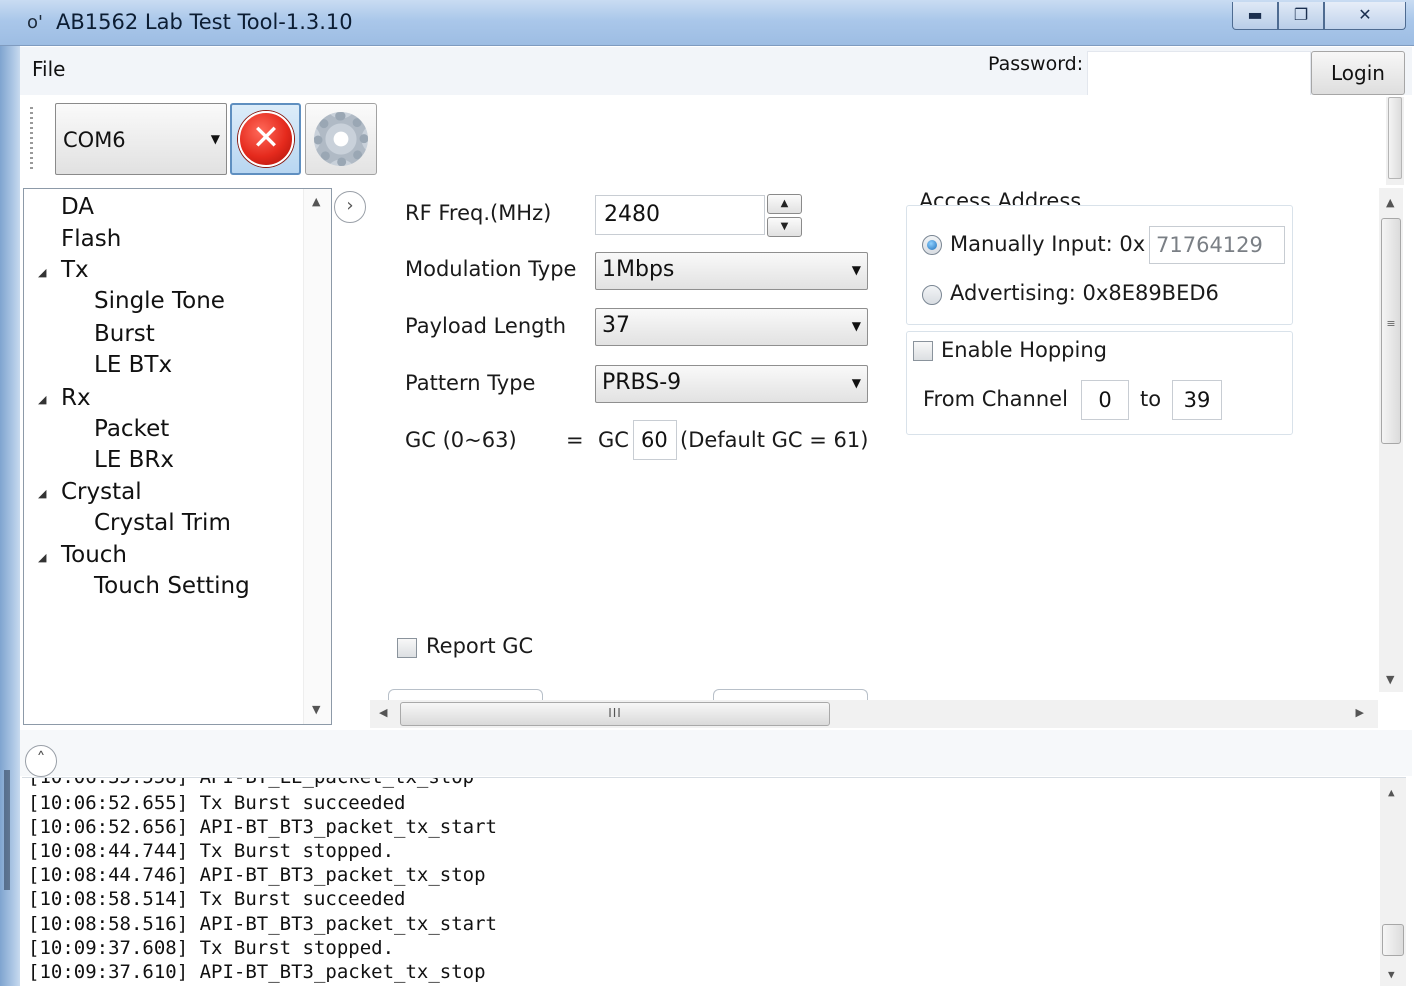 This screenshot has width=1414, height=986. I want to click on toolbar-scrollbar, so click(1395, 141).